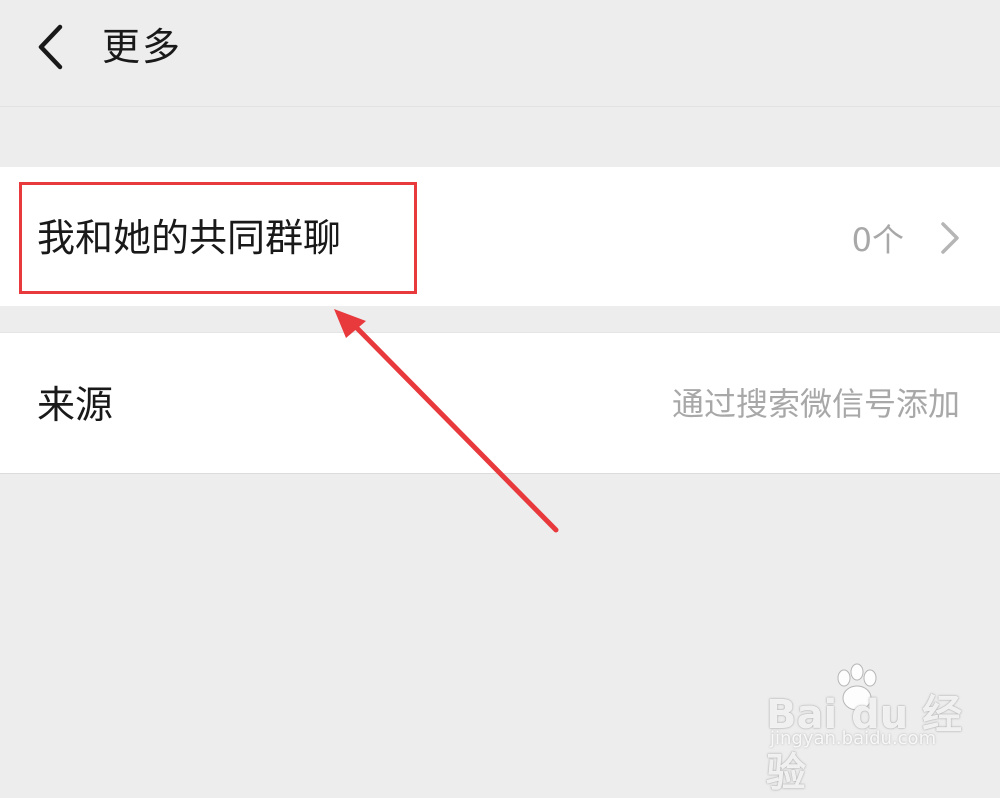  What do you see at coordinates (142, 47) in the screenshot?
I see `page-title: 更多` at bounding box center [142, 47].